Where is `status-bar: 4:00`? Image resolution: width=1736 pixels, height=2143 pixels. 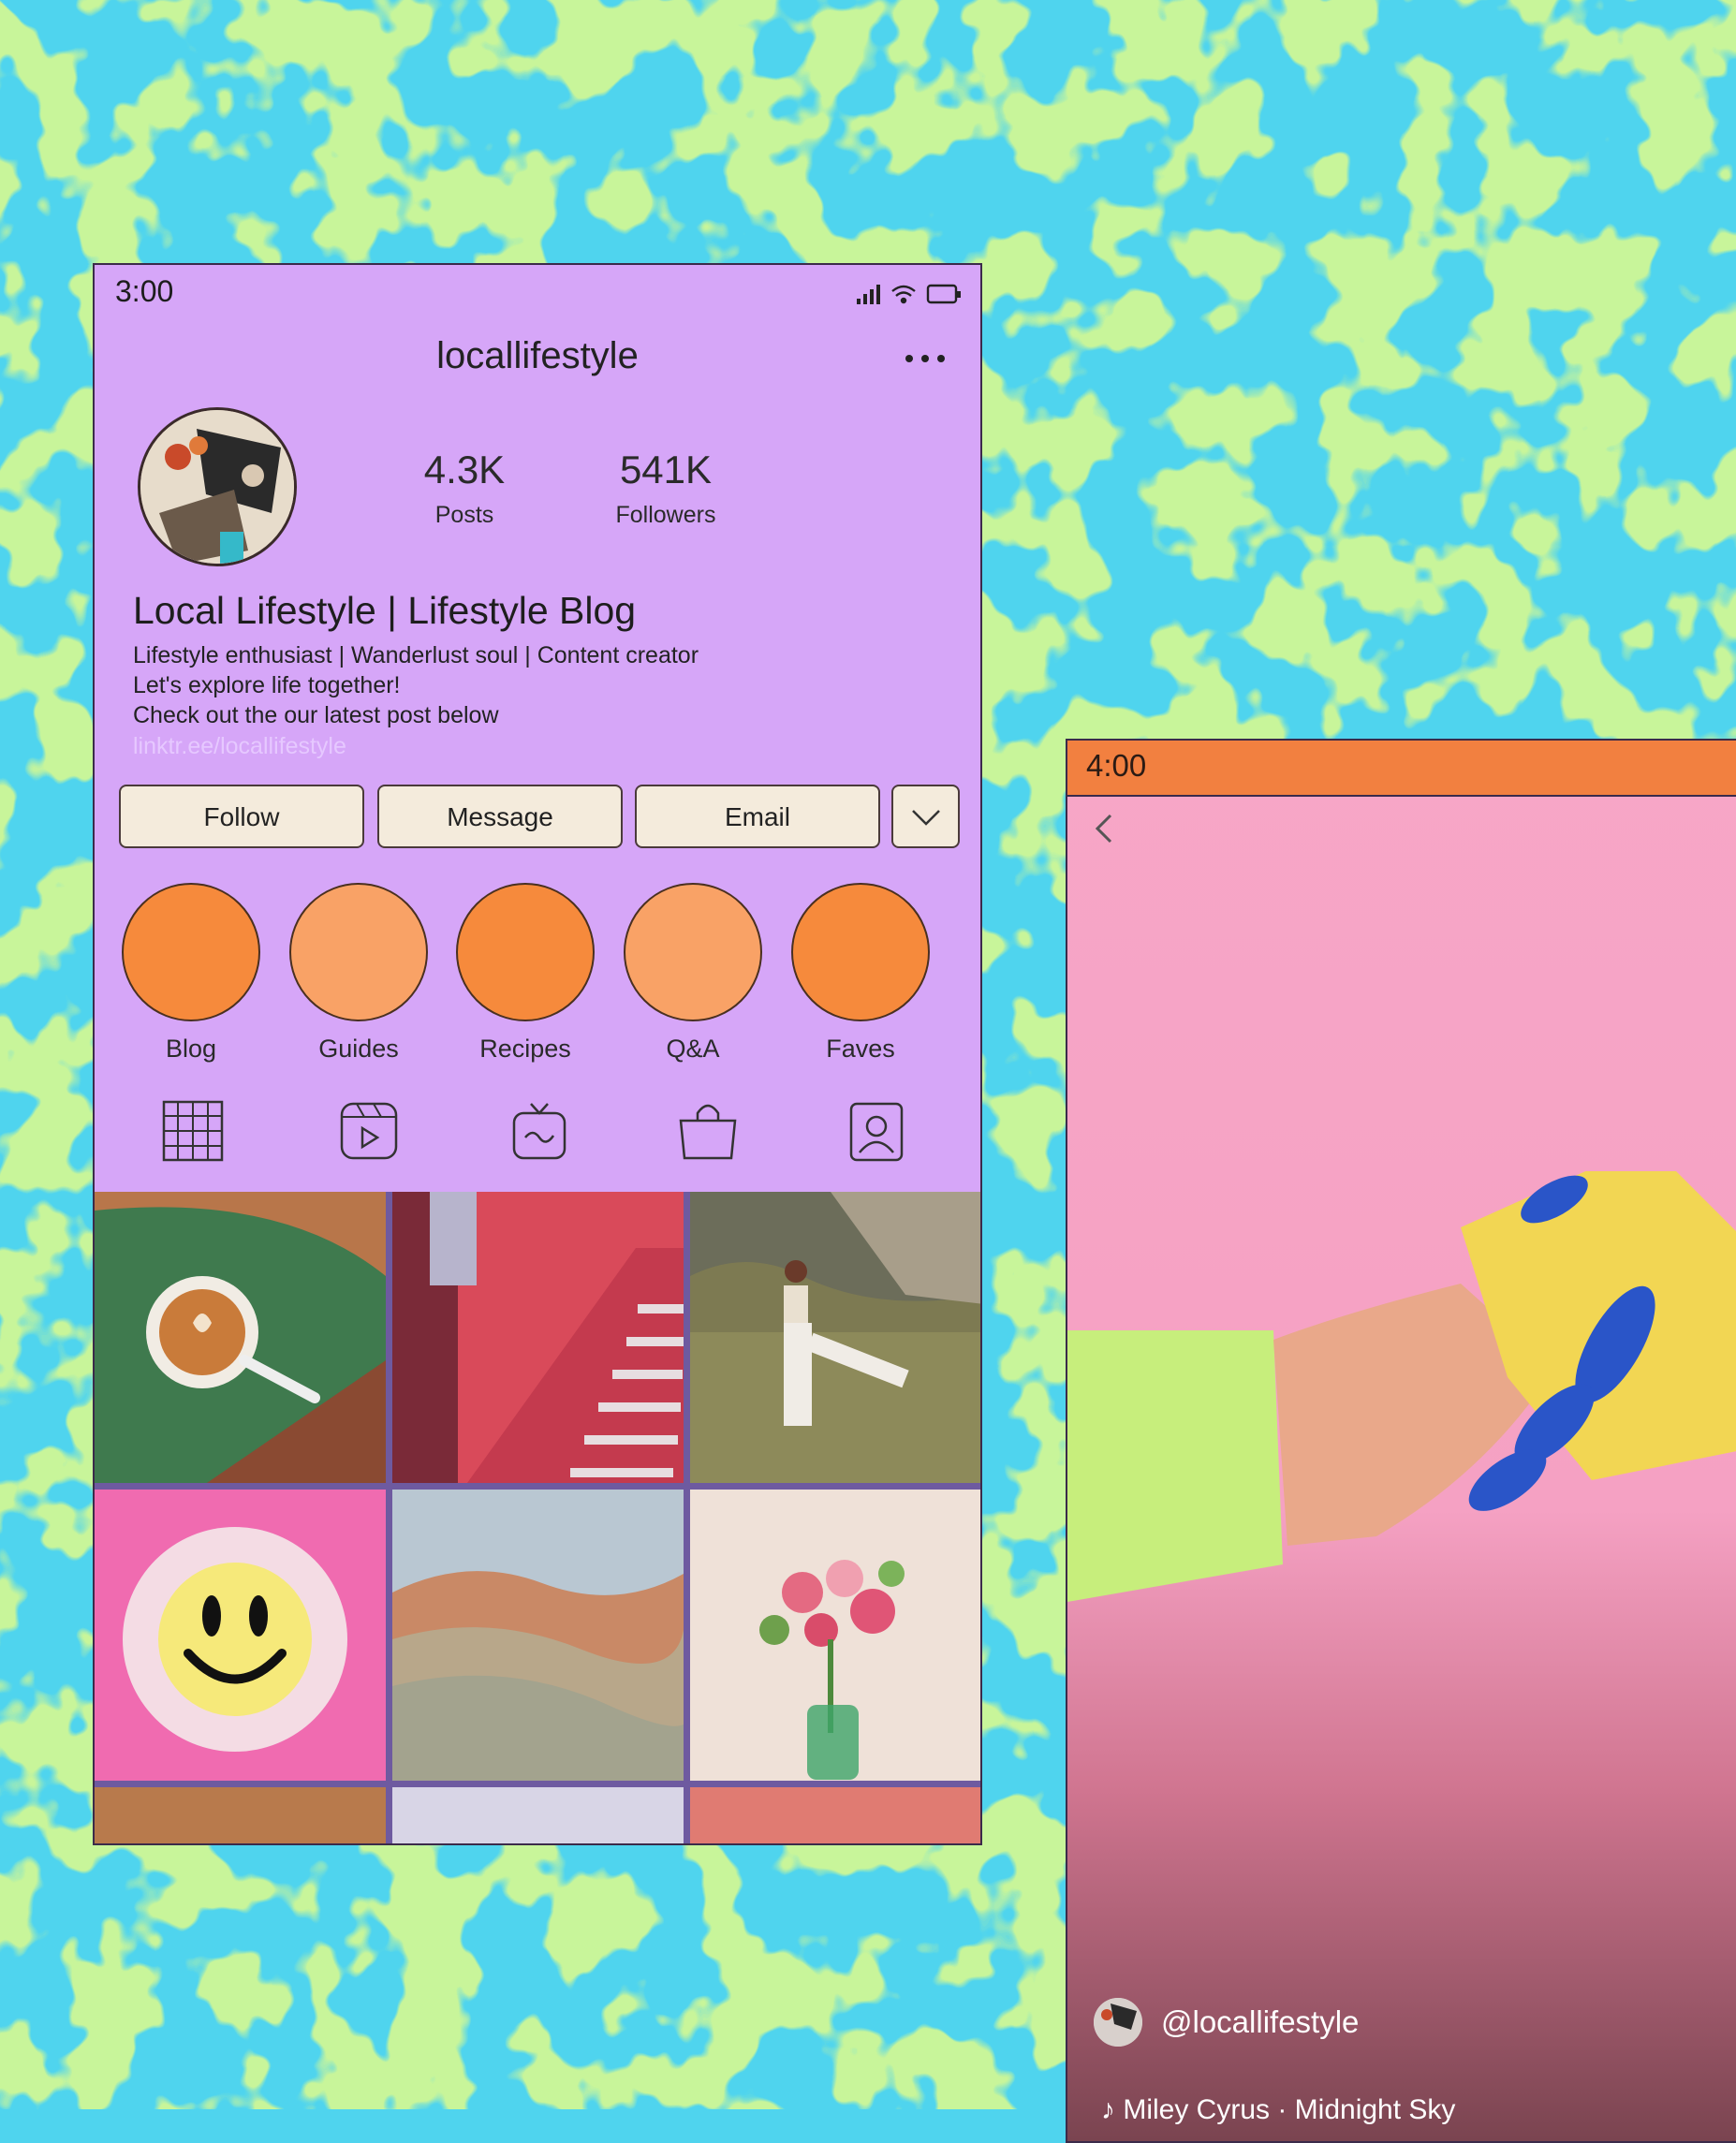
status-bar: 4:00 is located at coordinates (1402, 769).